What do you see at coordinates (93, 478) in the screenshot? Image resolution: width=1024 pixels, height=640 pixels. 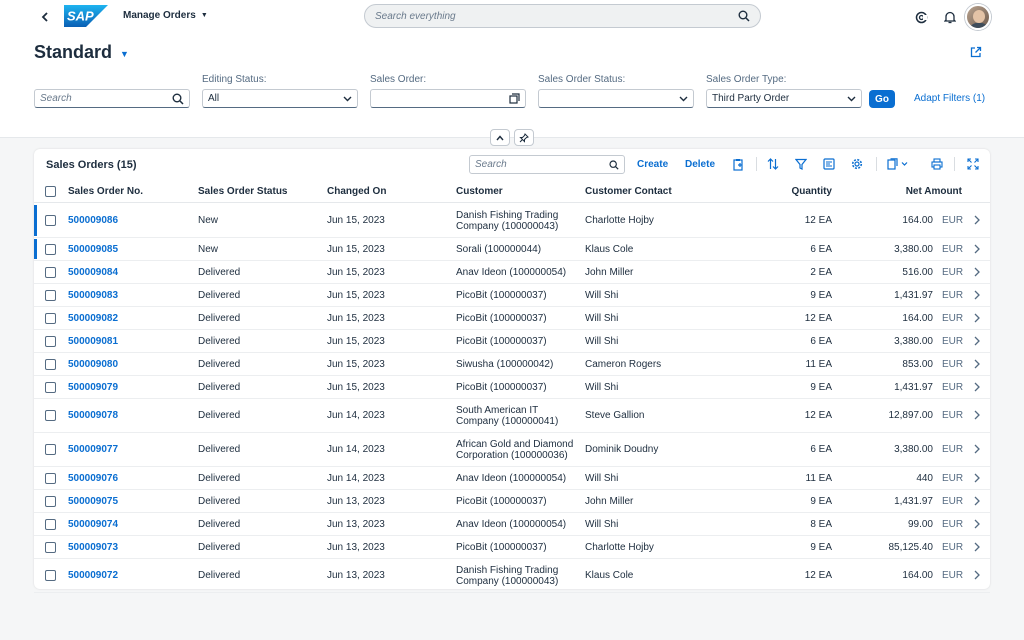 I see `sales-order-link: 500009076` at bounding box center [93, 478].